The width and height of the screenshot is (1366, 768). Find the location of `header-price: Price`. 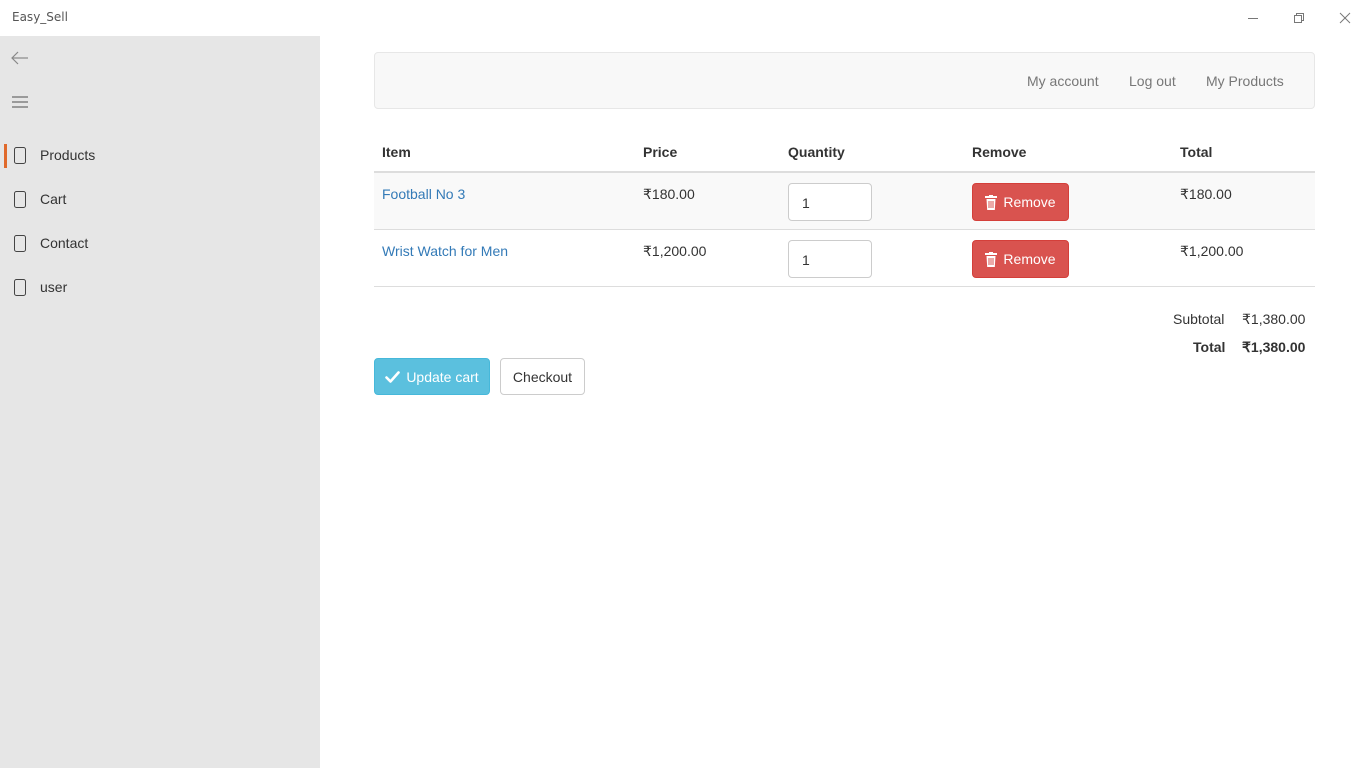

header-price: Price is located at coordinates (660, 152).